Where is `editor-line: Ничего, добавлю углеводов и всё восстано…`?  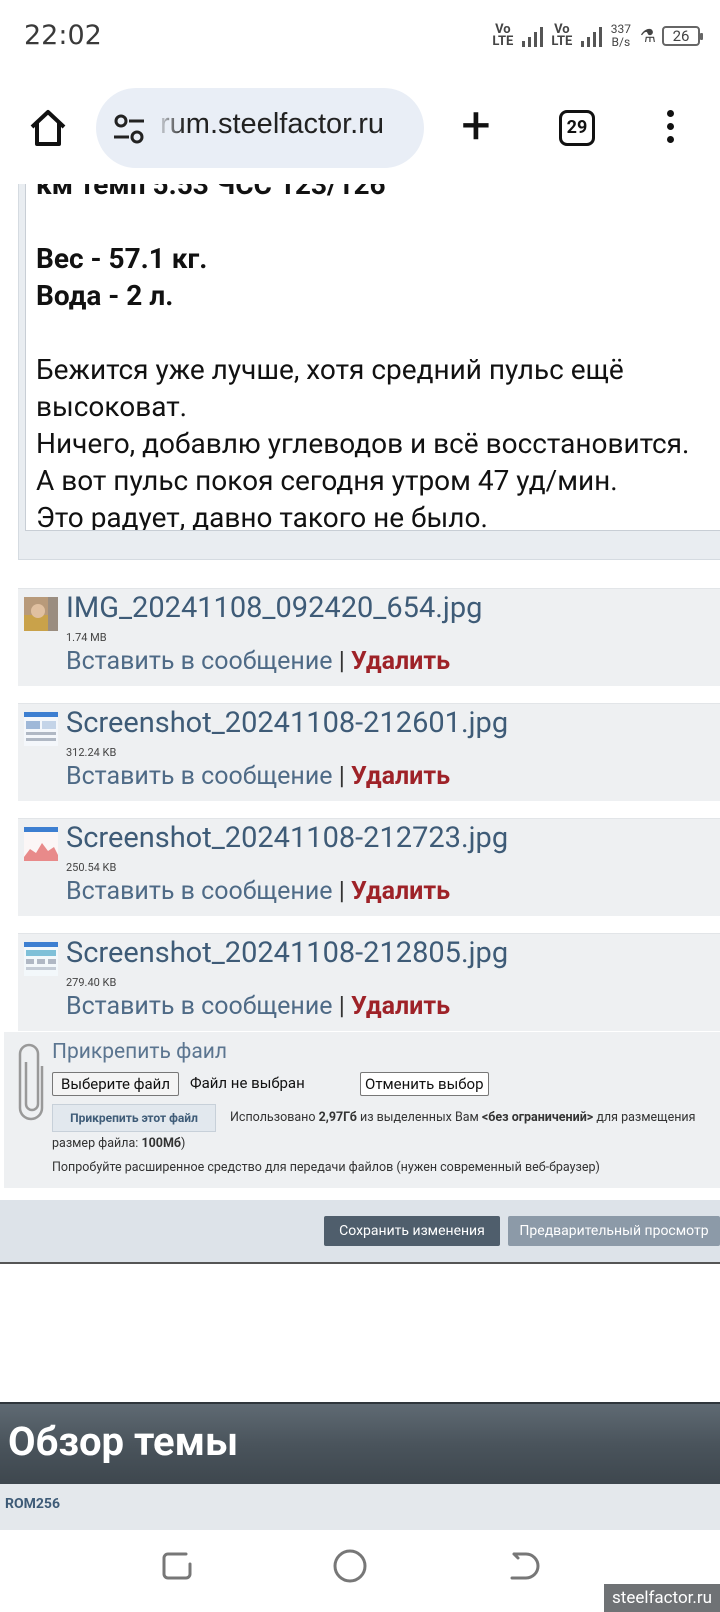 editor-line: Ничего, добавлю углеводов и всё восстано… is located at coordinates (363, 443).